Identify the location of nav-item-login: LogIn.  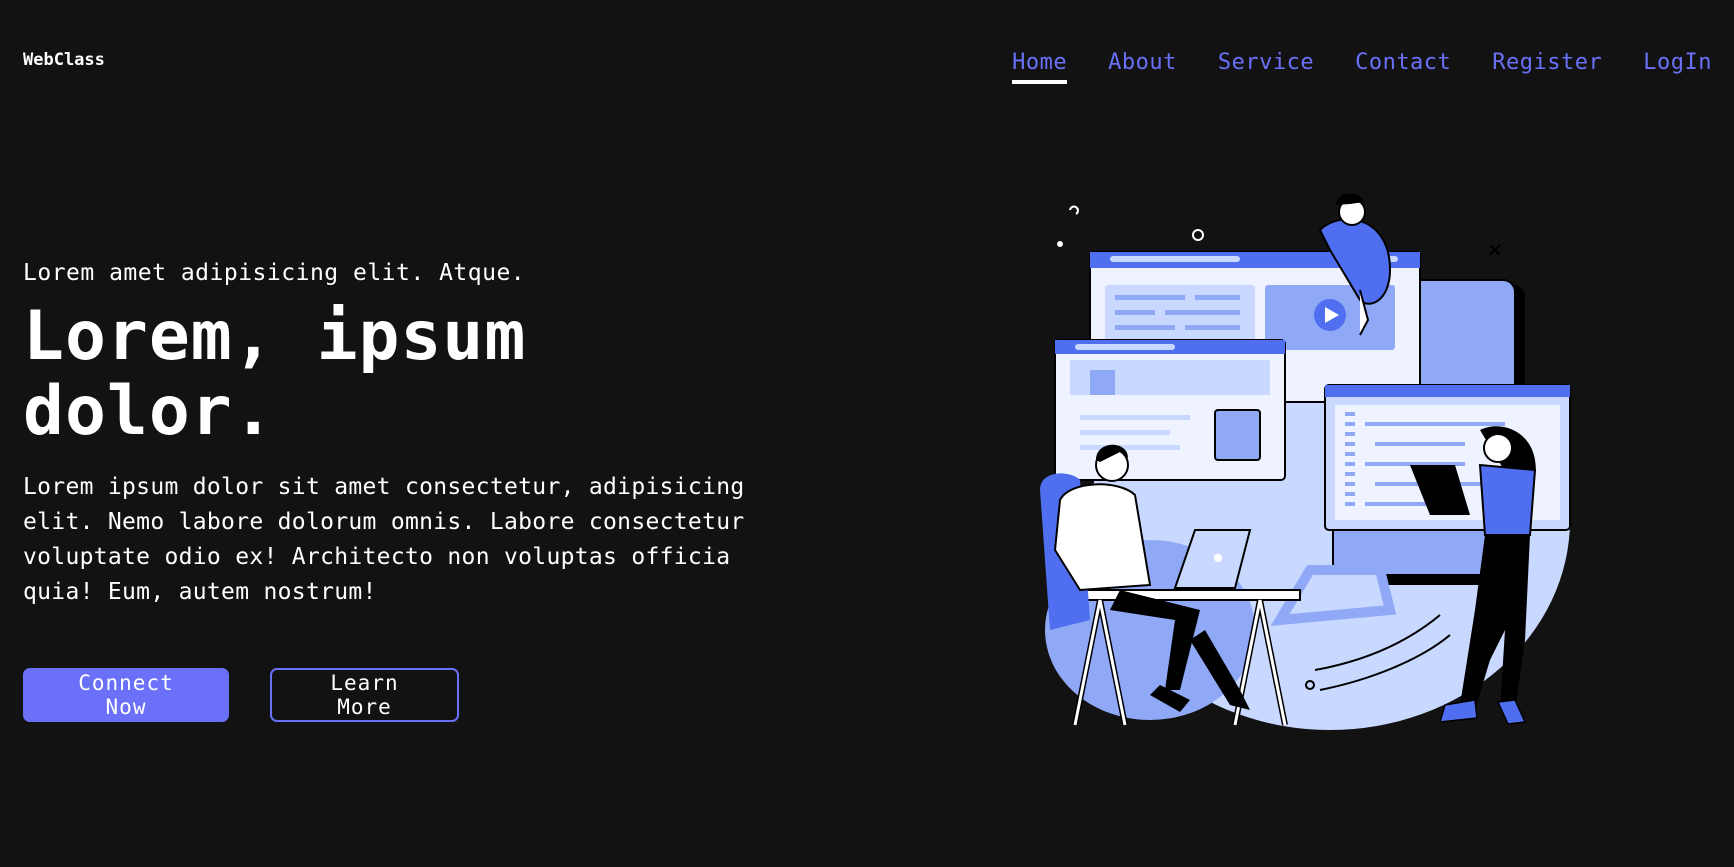
(1677, 62).